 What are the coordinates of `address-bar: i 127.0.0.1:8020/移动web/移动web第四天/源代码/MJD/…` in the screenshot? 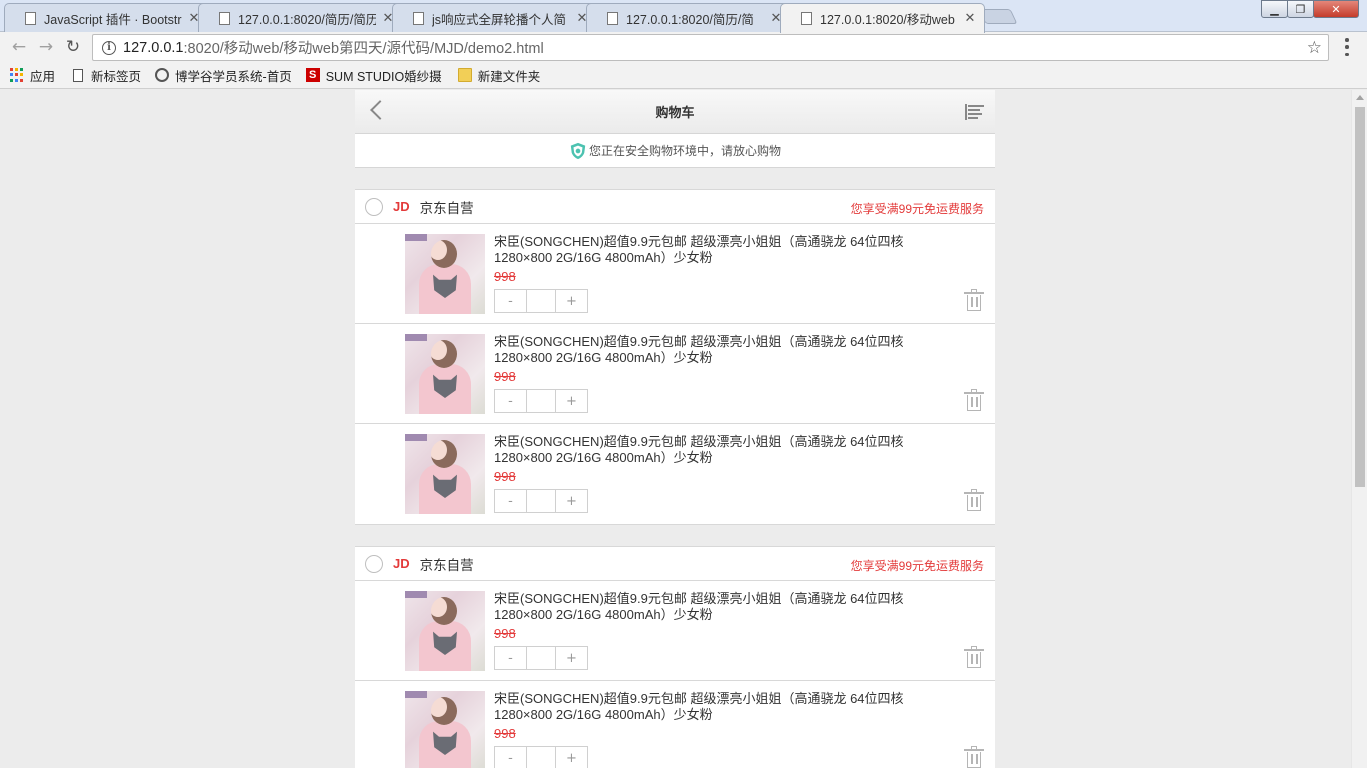 It's located at (710, 47).